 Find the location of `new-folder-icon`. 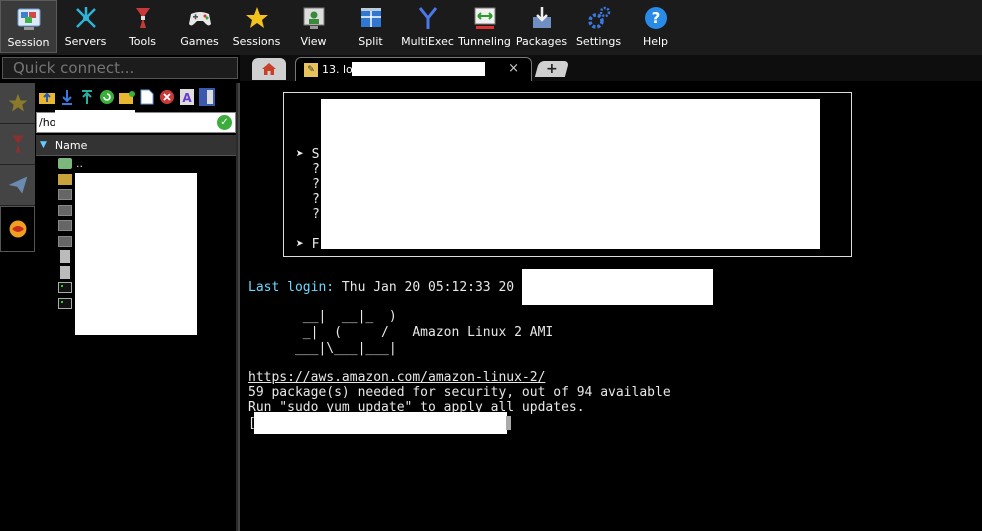

new-folder-icon is located at coordinates (127, 97).